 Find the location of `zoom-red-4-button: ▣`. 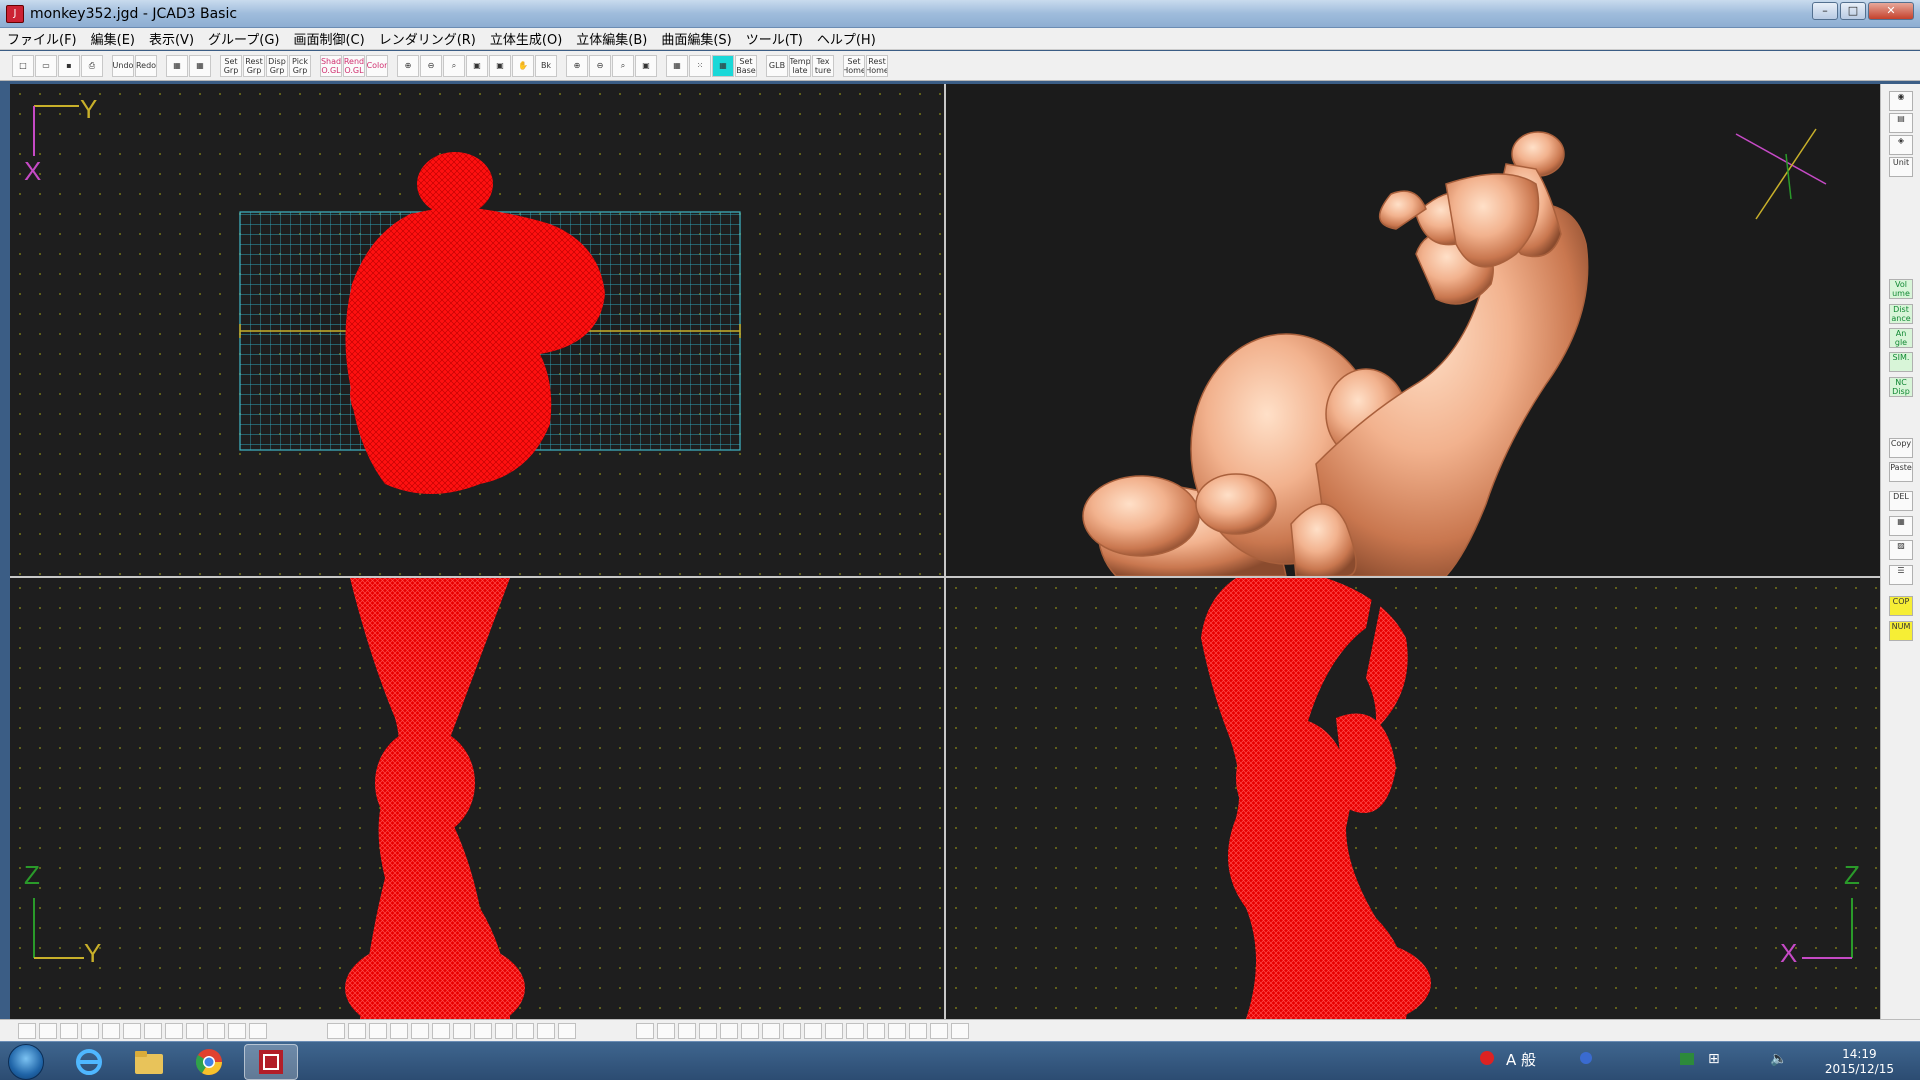

zoom-red-4-button: ▣ is located at coordinates (646, 65).